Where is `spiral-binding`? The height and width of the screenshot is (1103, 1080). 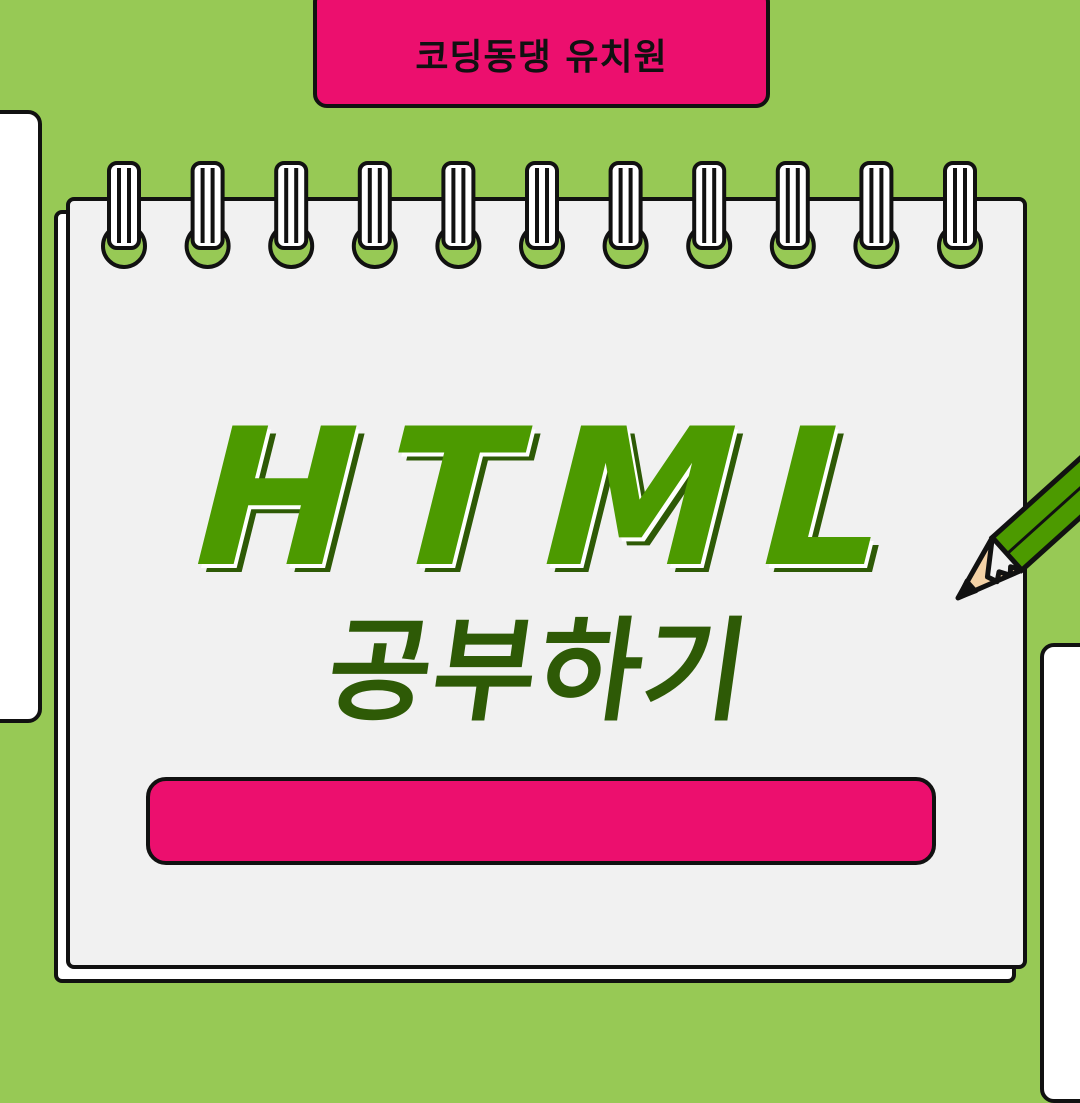 spiral-binding is located at coordinates (542, 215).